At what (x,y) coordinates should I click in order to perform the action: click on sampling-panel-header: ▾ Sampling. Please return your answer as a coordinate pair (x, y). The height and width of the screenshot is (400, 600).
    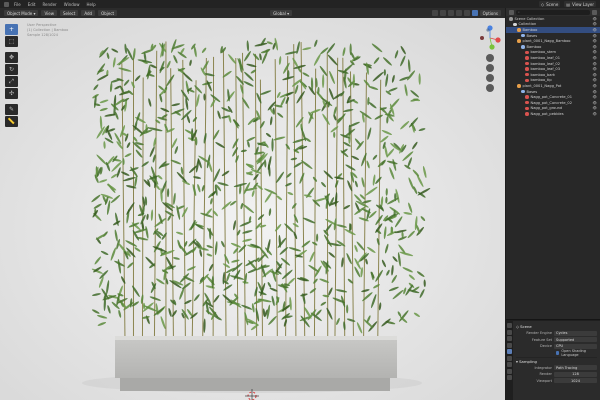
    Looking at the image, I should click on (556, 360).